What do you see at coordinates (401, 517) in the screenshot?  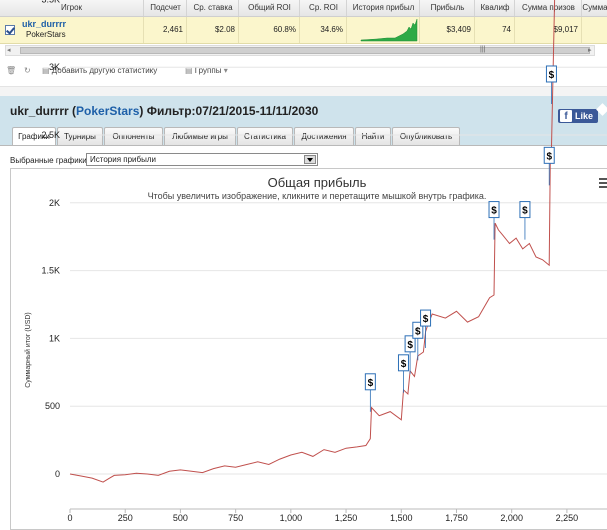 I see `x-tick-label: 1,500` at bounding box center [401, 517].